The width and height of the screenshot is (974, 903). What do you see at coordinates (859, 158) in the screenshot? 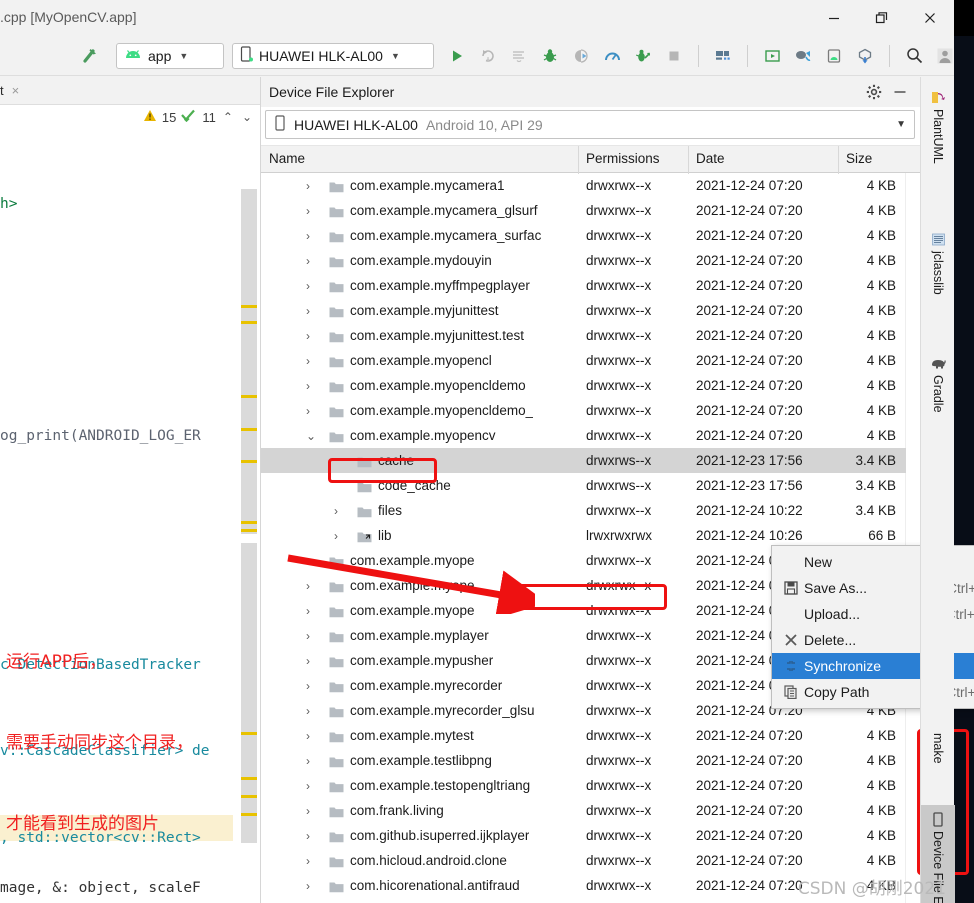
I see `column-header-size: Size` at bounding box center [859, 158].